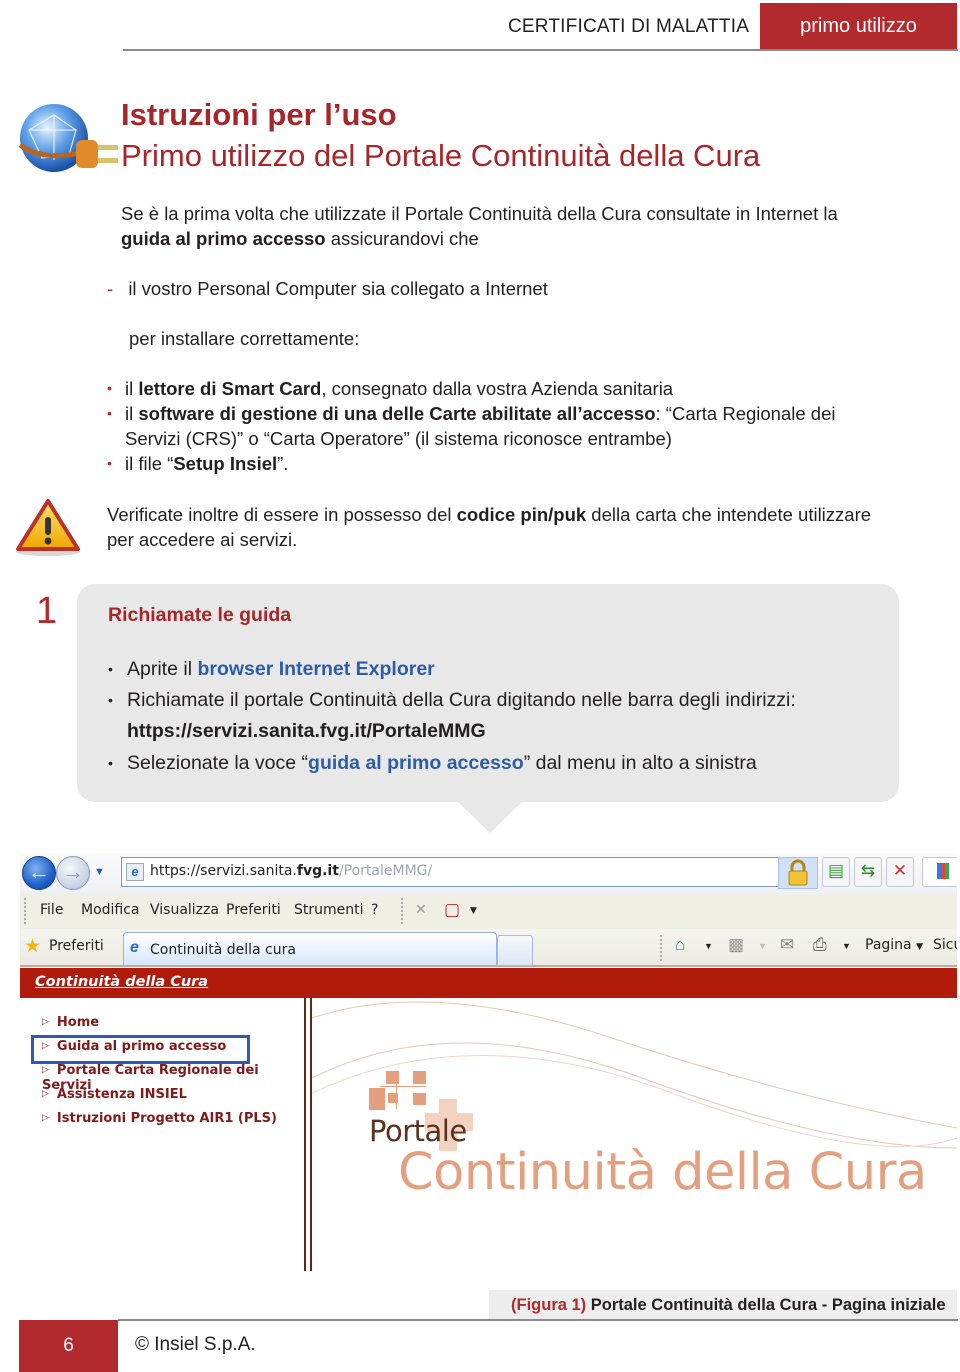 Image resolution: width=960 pixels, height=1372 pixels. I want to click on ie-icon: e, so click(134, 947).